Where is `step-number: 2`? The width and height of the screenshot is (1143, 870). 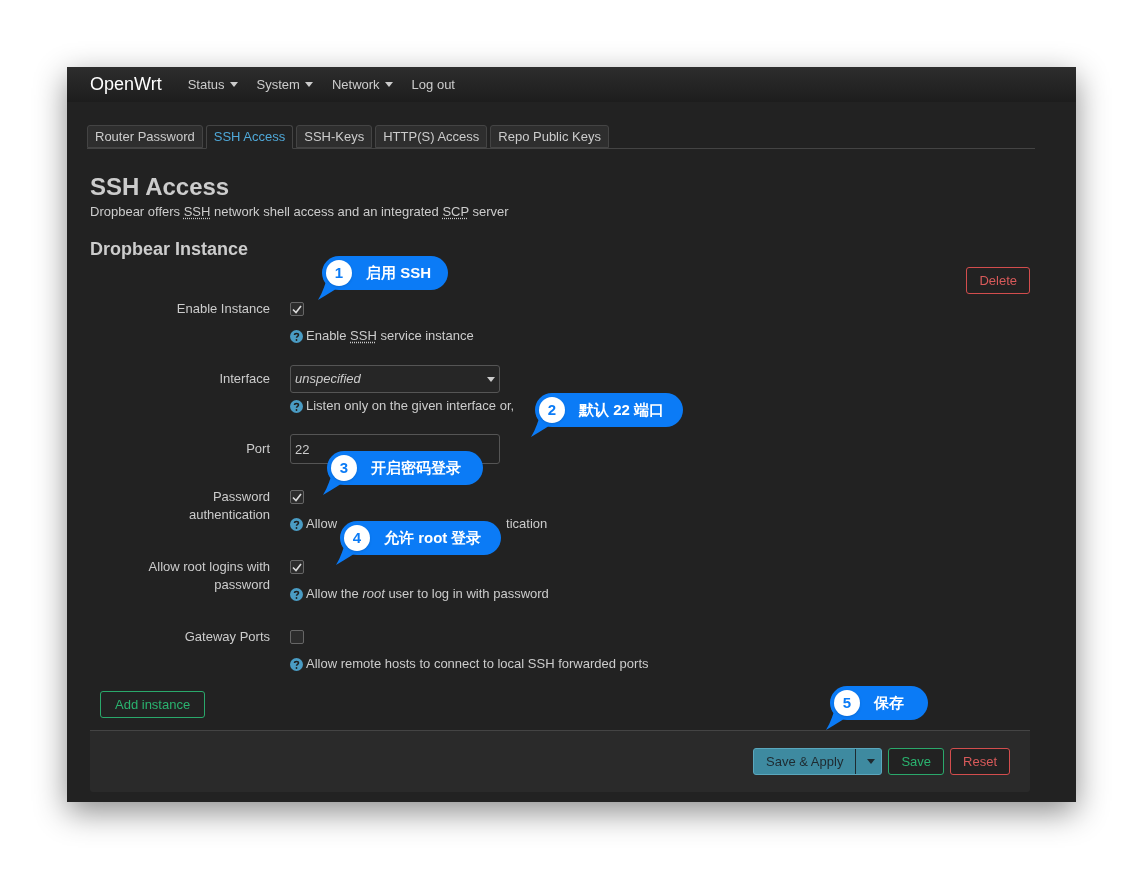
step-number: 2 is located at coordinates (552, 410).